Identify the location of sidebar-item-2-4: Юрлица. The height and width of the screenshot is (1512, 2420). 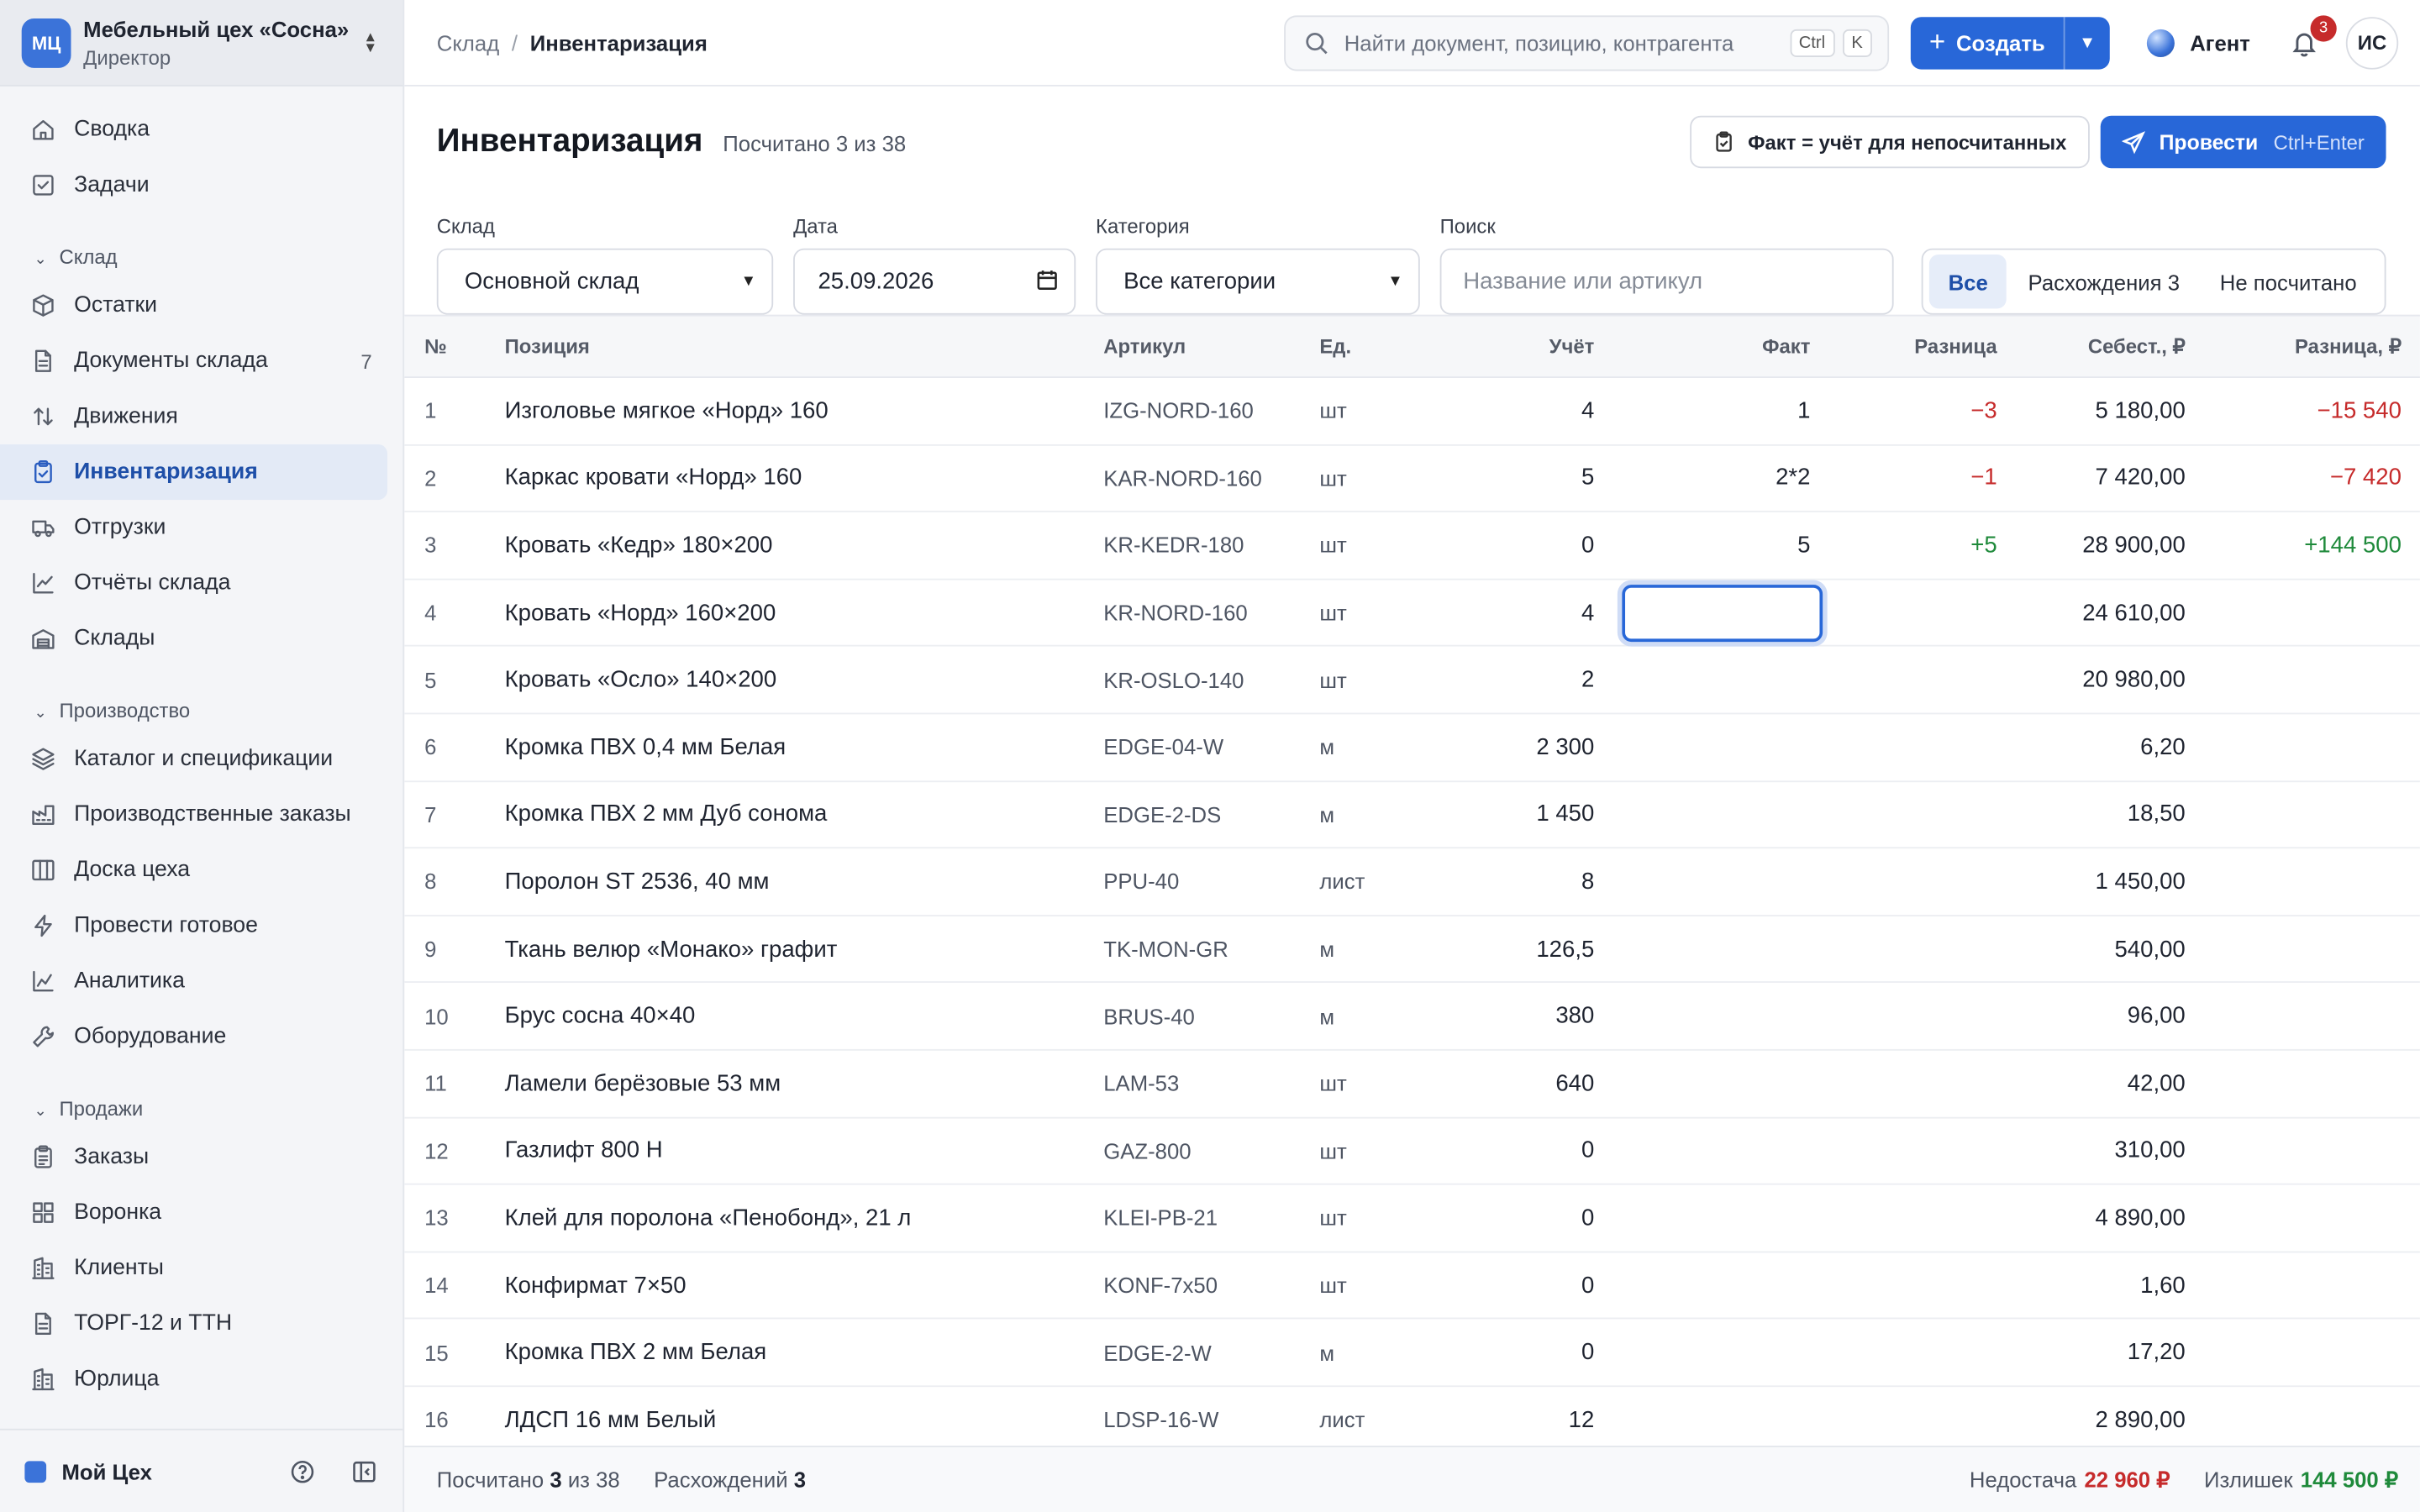
(201, 1379).